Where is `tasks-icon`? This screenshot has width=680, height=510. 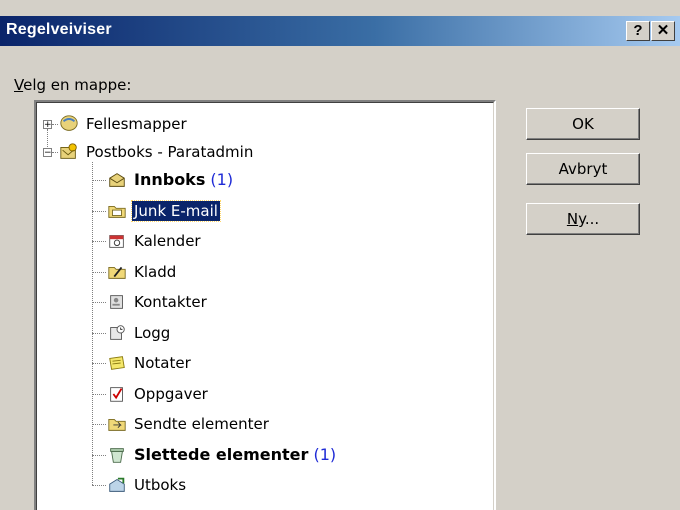
tasks-icon is located at coordinates (116, 394).